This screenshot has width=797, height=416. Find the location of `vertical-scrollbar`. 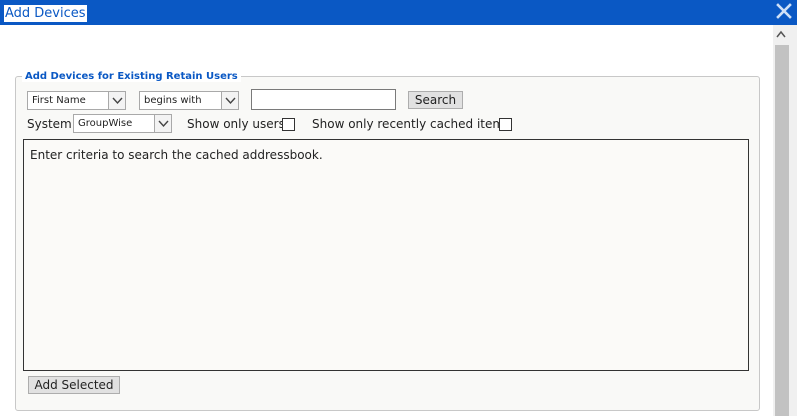

vertical-scrollbar is located at coordinates (785, 220).